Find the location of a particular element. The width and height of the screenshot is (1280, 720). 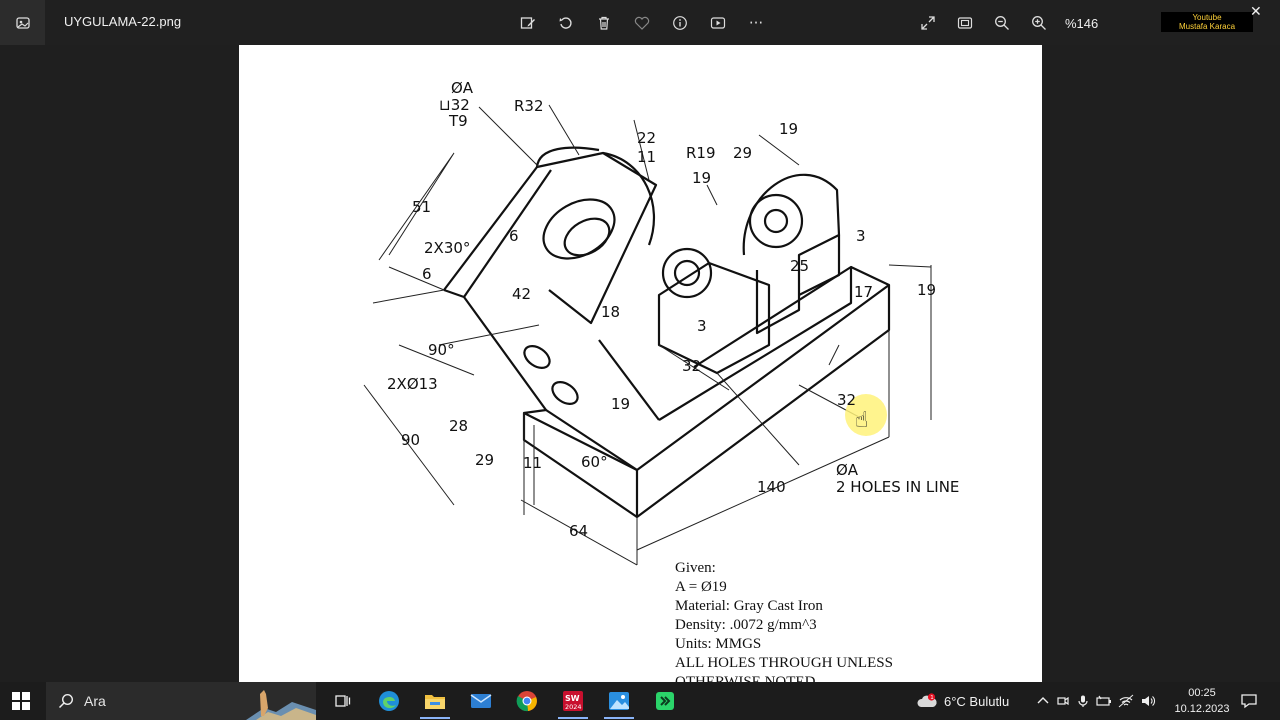

given-heading: Given: is located at coordinates (695, 568).